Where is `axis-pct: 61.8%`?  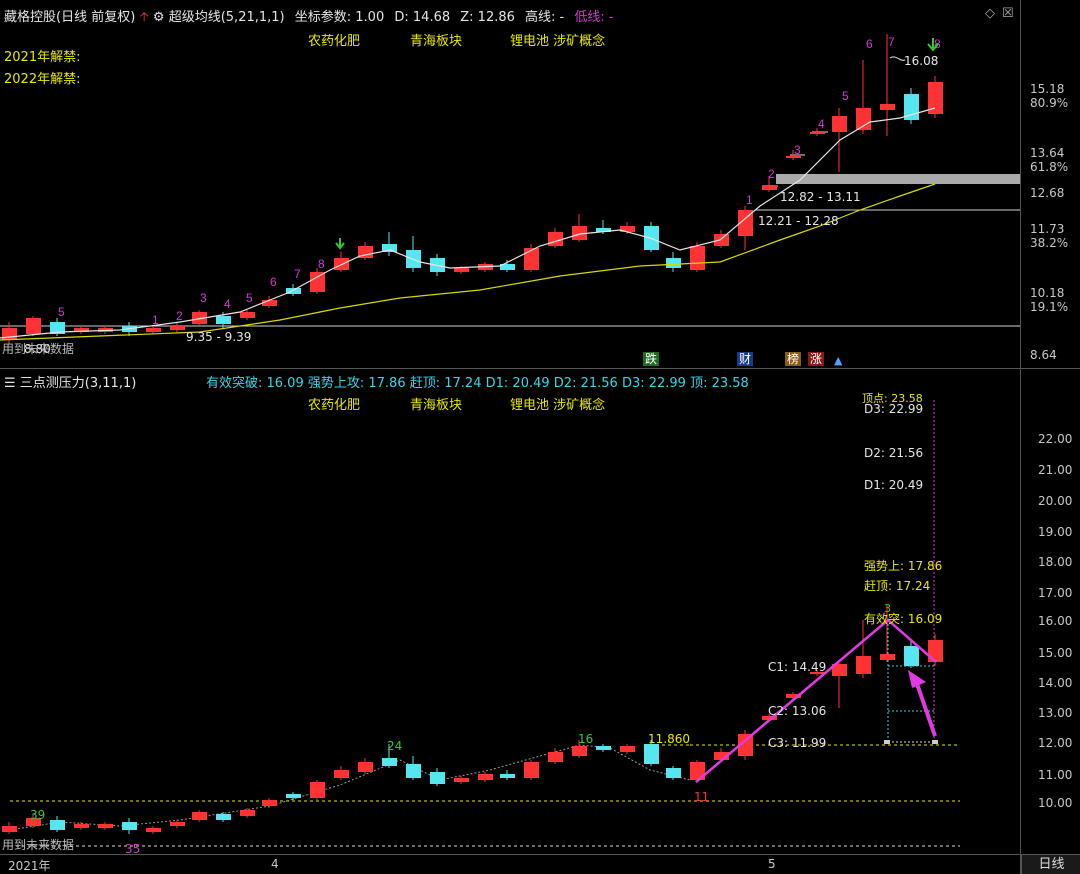 axis-pct: 61.8% is located at coordinates (1049, 167).